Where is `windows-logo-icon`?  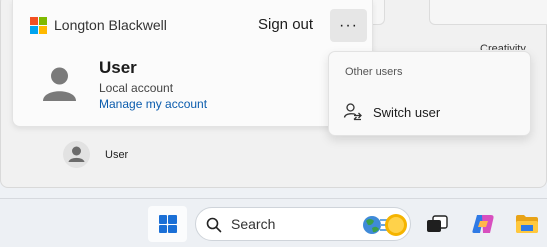
windows-logo-icon is located at coordinates (167, 224).